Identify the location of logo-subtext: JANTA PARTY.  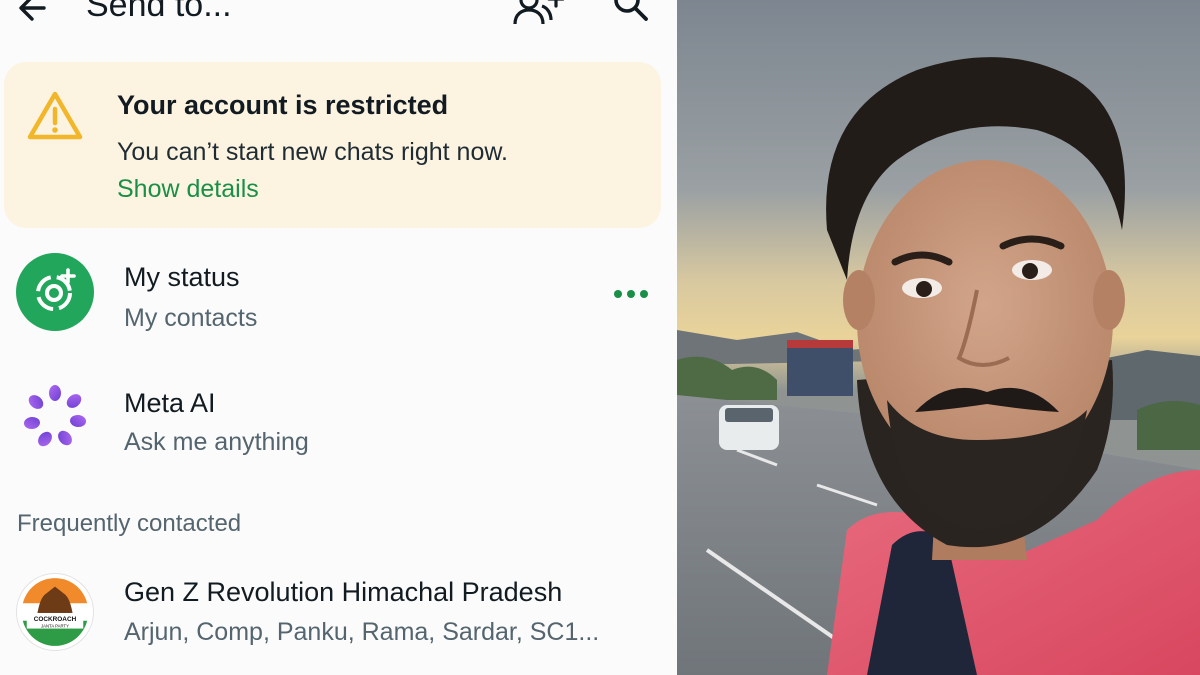
(55, 626).